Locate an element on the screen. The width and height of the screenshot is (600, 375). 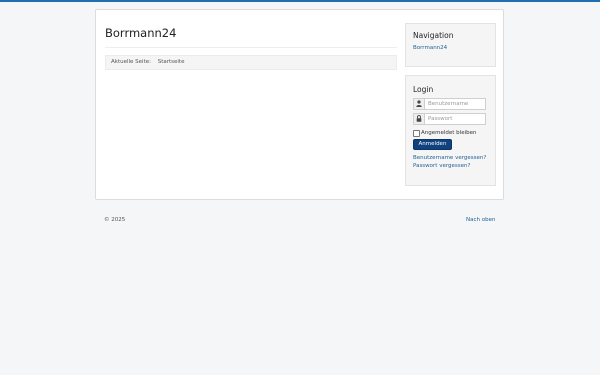
username-input-group is located at coordinates (449, 104).